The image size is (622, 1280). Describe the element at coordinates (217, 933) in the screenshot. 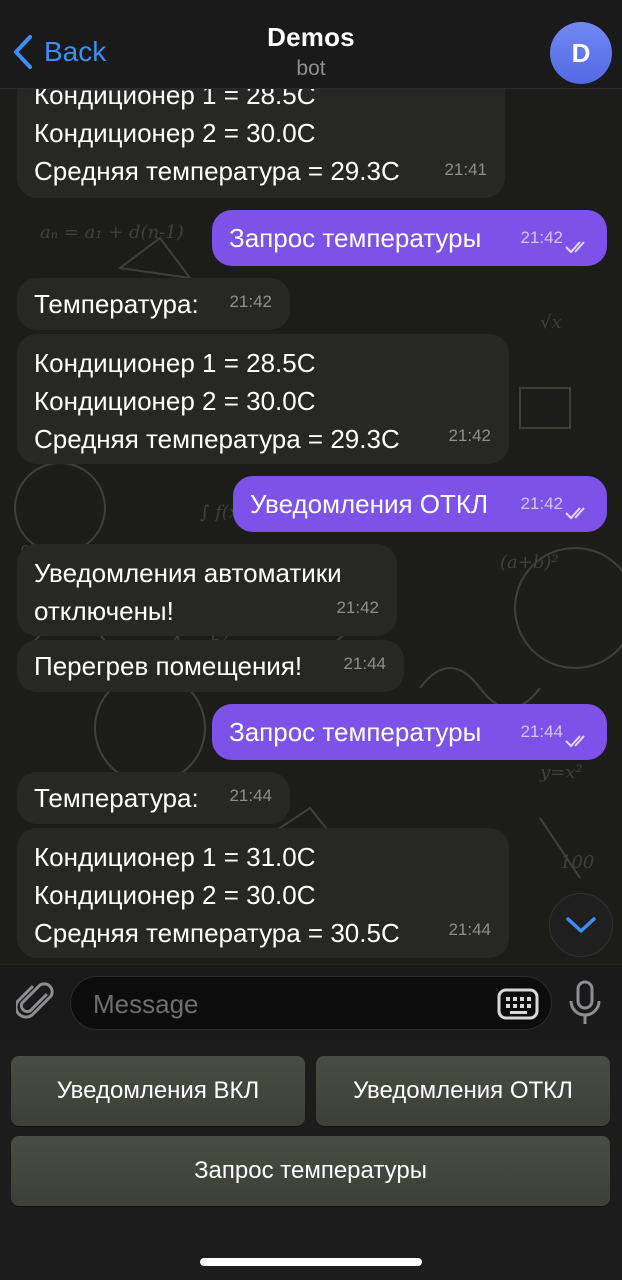

I see `message-line: Средняя температура = 30.5C` at that location.